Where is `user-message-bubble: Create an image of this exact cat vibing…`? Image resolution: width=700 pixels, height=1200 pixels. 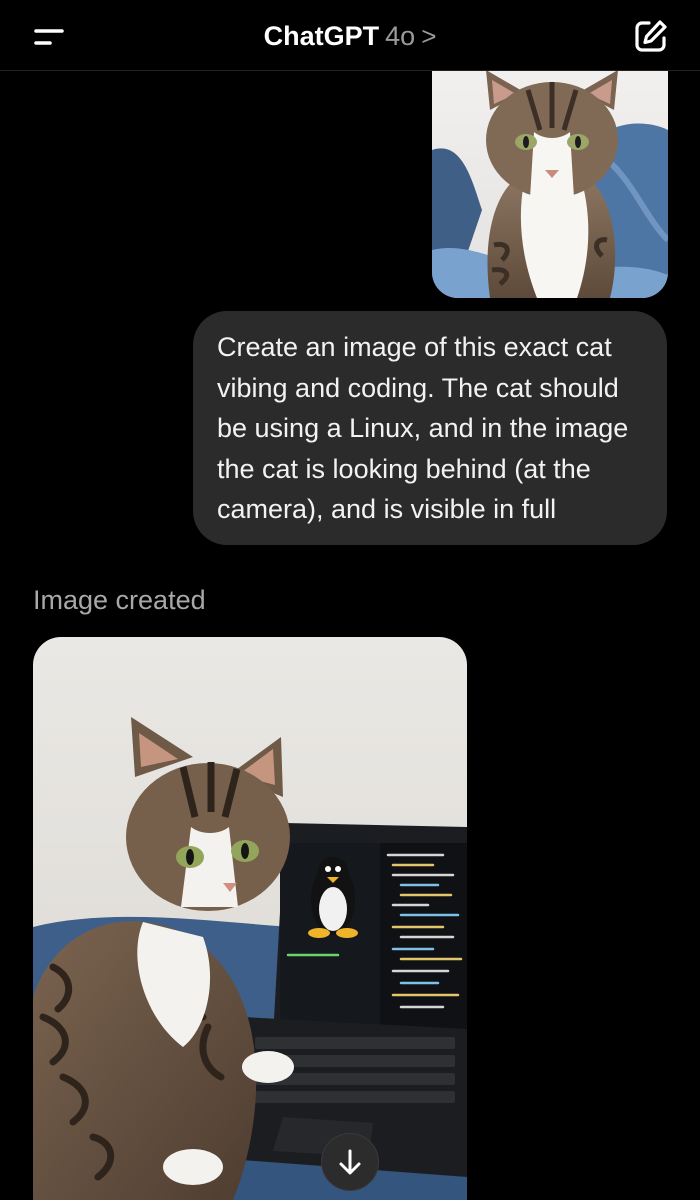 user-message-bubble: Create an image of this exact cat vibing… is located at coordinates (430, 428).